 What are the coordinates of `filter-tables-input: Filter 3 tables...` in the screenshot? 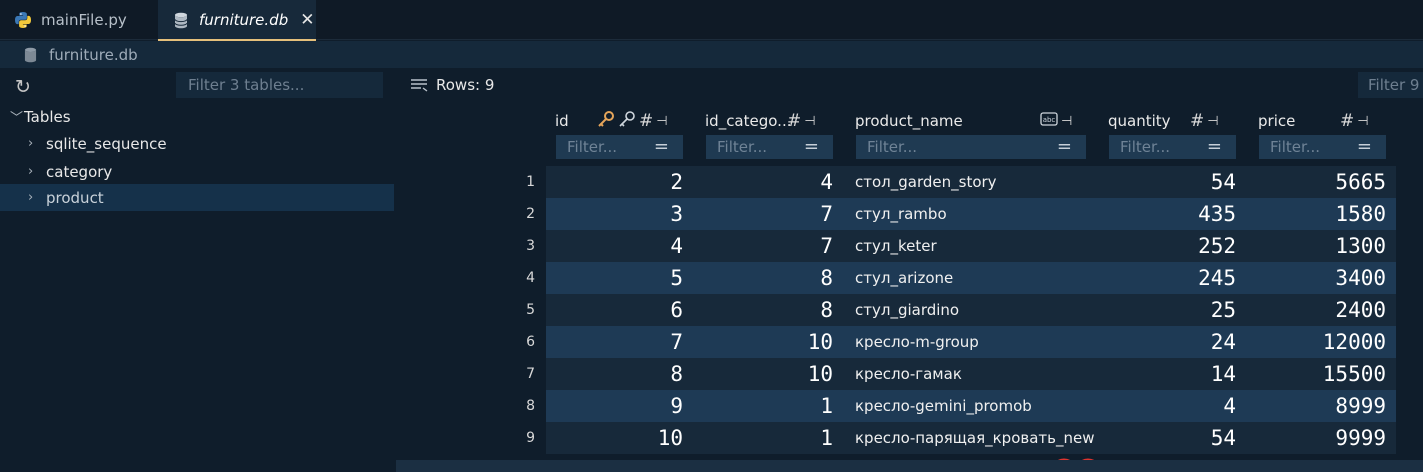 It's located at (279, 85).